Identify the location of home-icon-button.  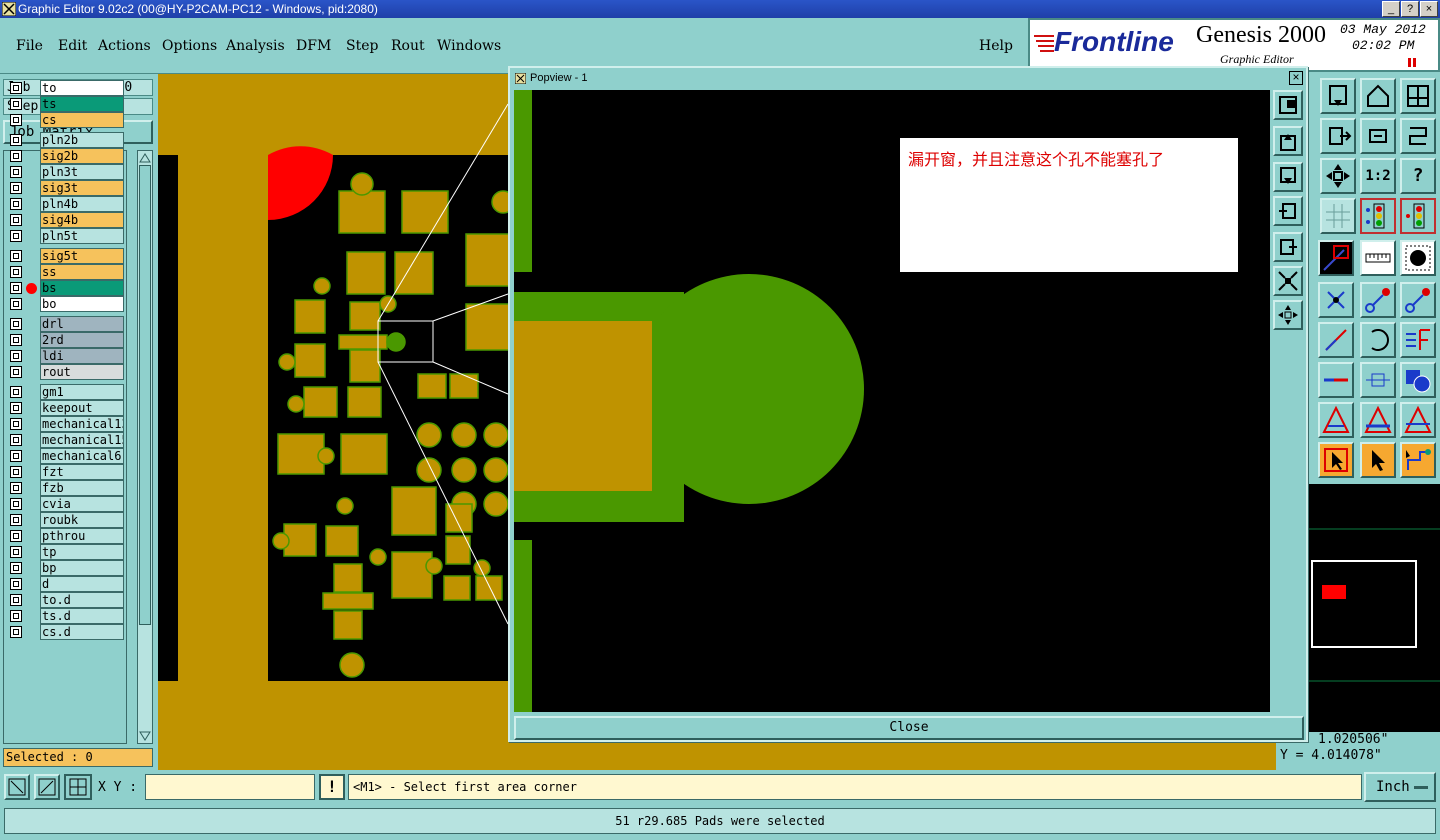
(1378, 96).